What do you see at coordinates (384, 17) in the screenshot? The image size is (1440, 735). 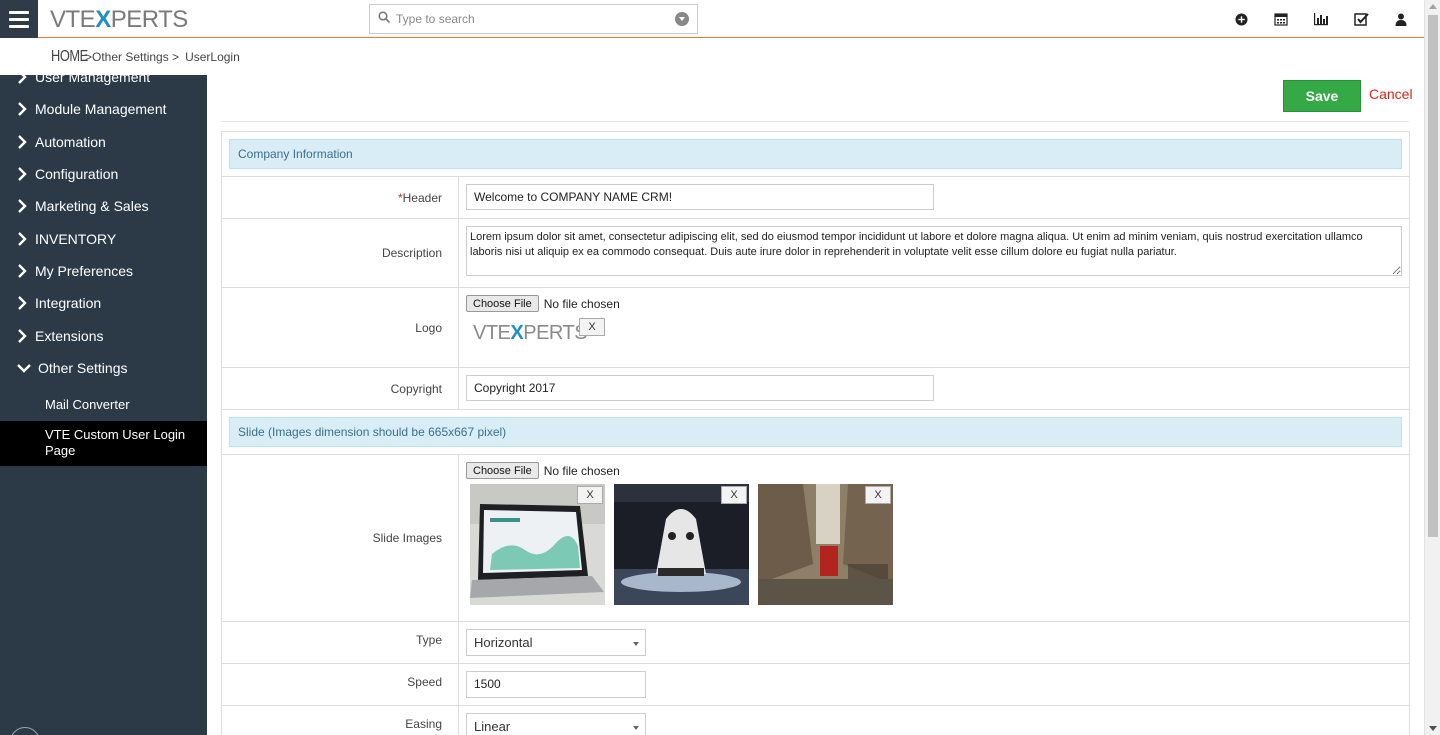 I see `search-icon` at bounding box center [384, 17].